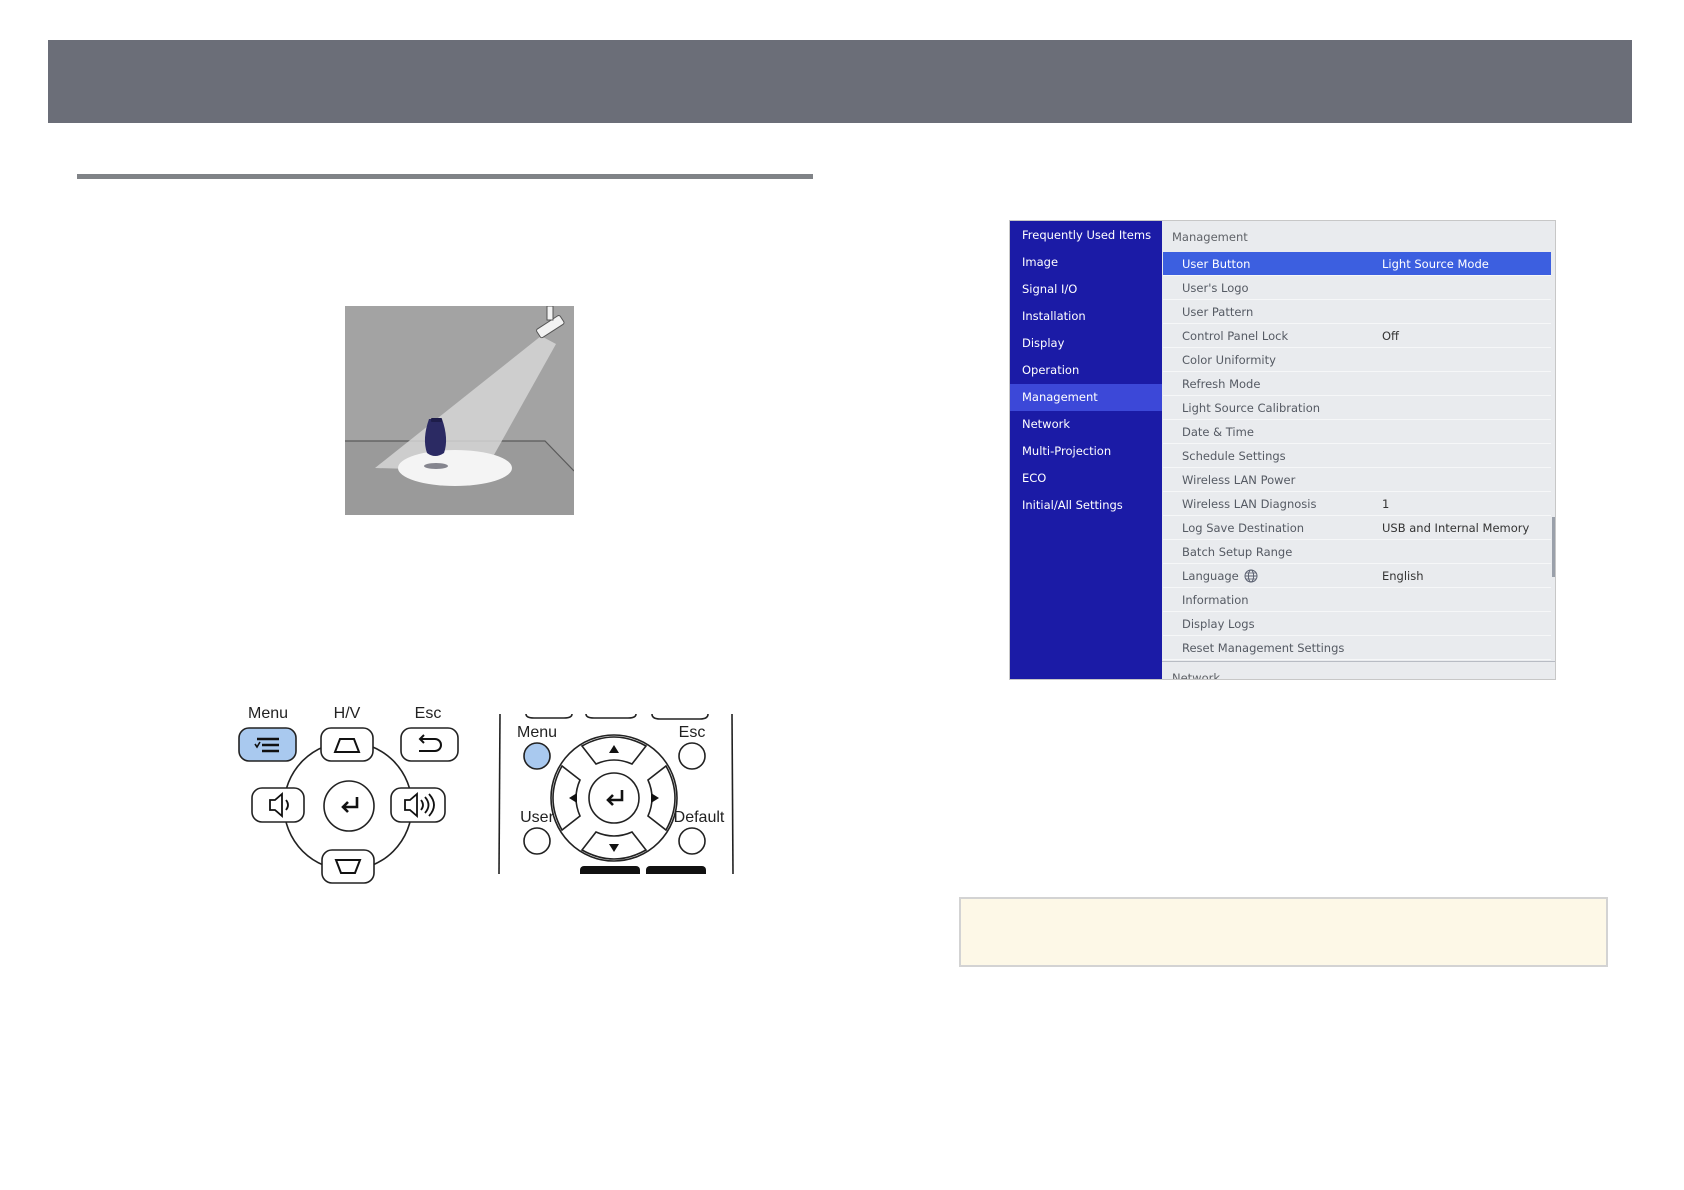 The width and height of the screenshot is (1684, 1190). What do you see at coordinates (459, 410) in the screenshot?
I see `spotlight-illustration` at bounding box center [459, 410].